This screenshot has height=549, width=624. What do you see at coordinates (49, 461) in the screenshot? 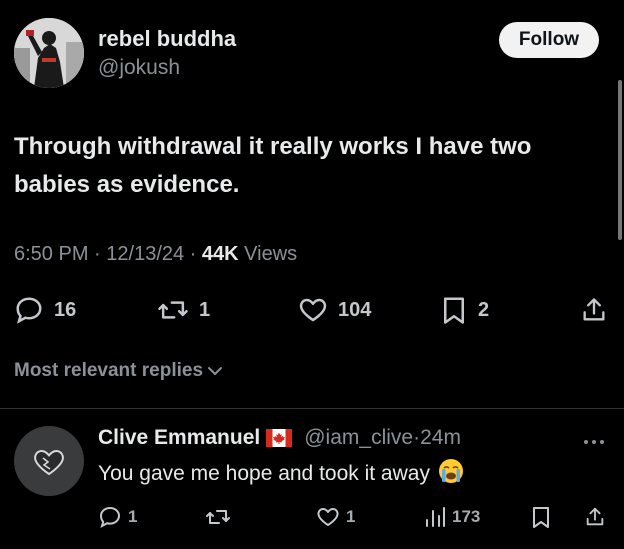
I see `reply-avatar` at bounding box center [49, 461].